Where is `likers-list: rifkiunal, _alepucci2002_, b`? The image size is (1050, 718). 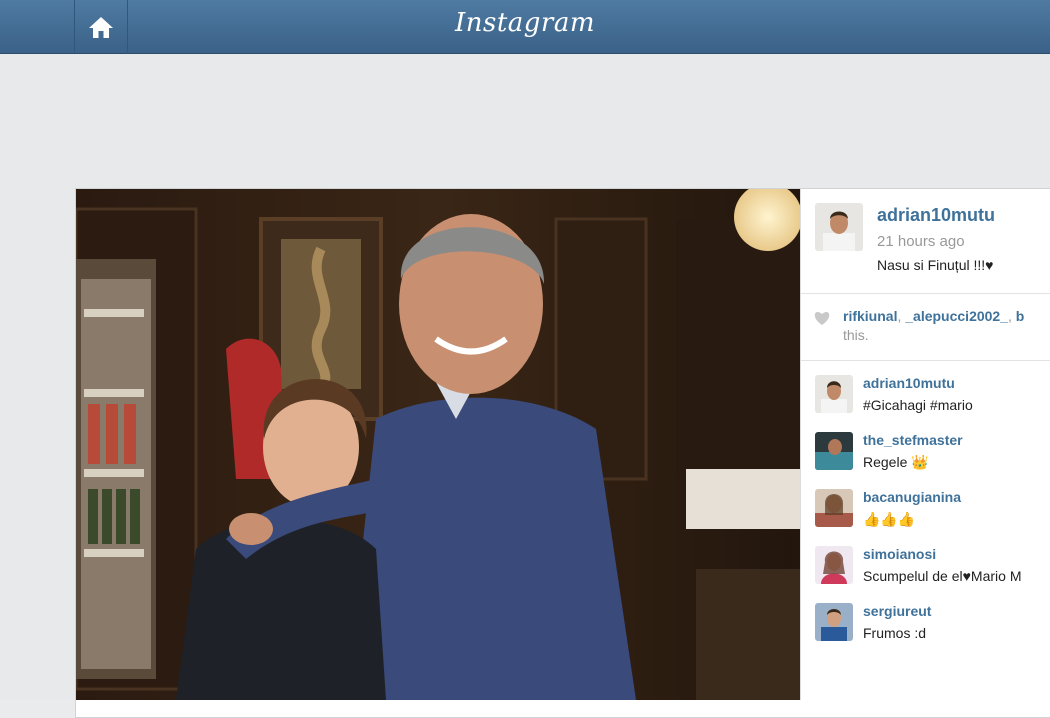
likers-list: rifkiunal, _alepucci2002_, b is located at coordinates (933, 316).